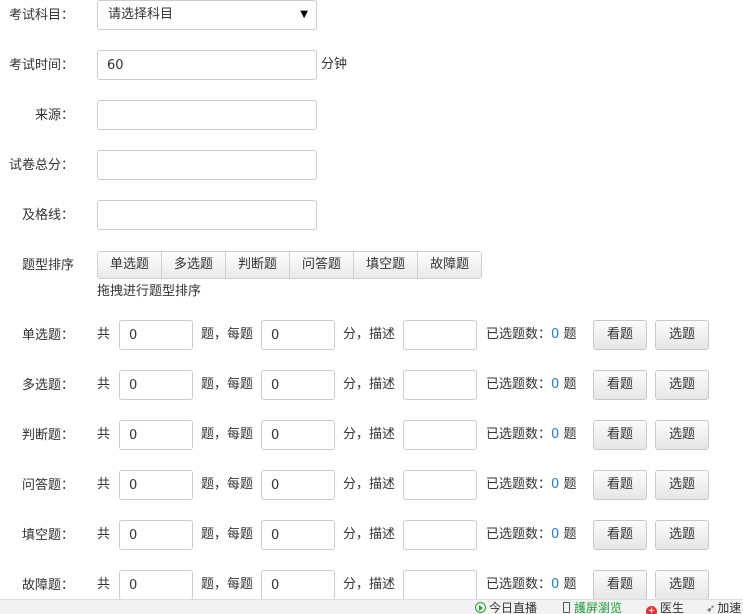  What do you see at coordinates (711, 608) in the screenshot?
I see `rocket-icon: ➶` at bounding box center [711, 608].